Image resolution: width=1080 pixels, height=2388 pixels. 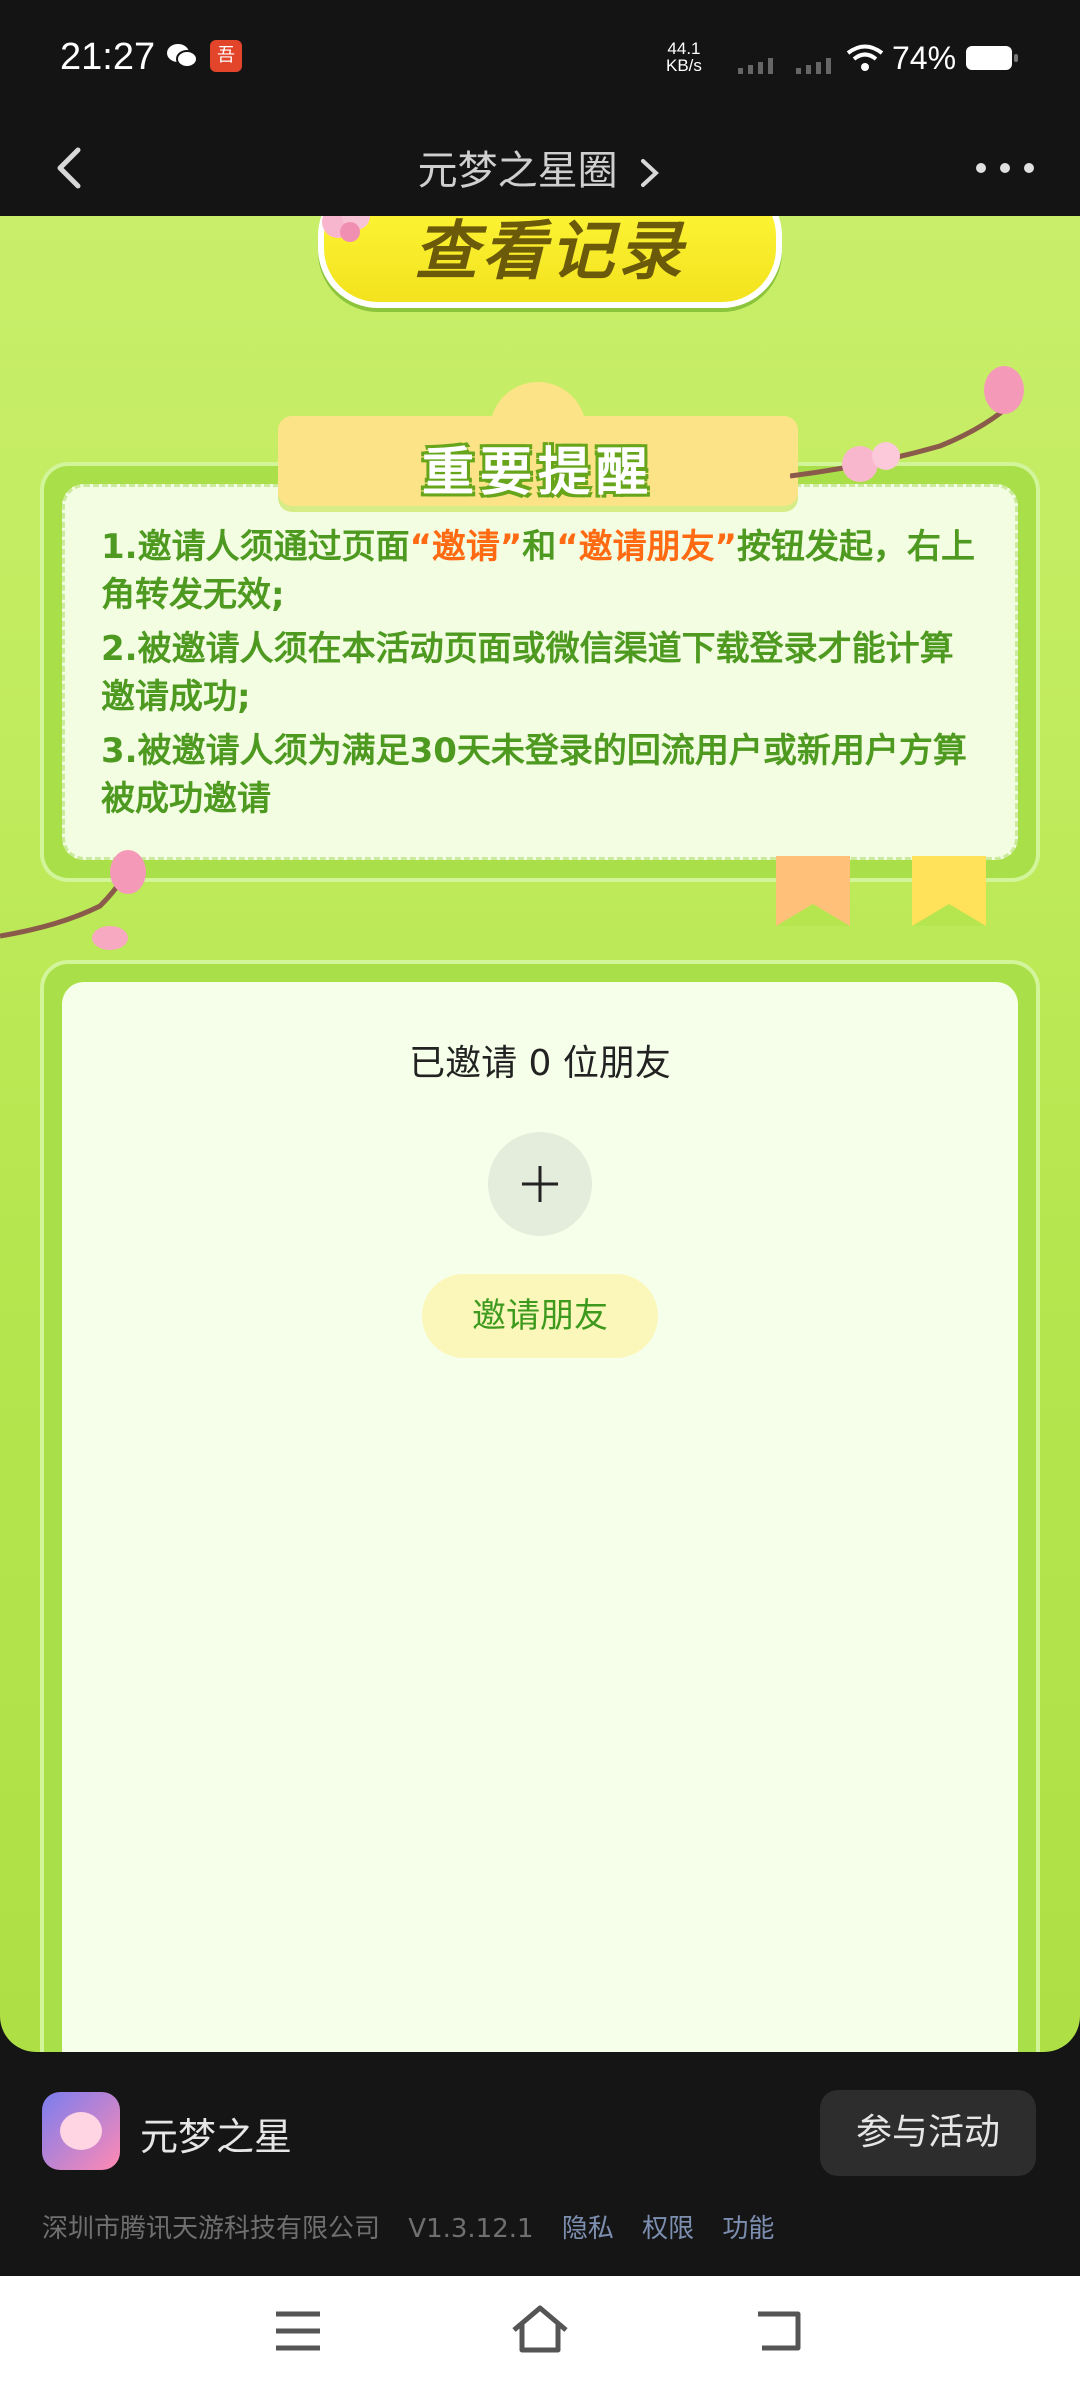 I want to click on system-nav-bar, so click(x=540, y=2332).